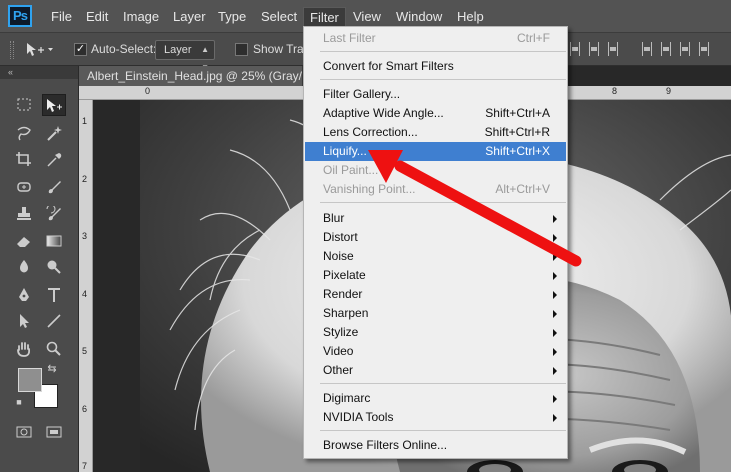 This screenshot has width=731, height=472. What do you see at coordinates (594, 49) in the screenshot?
I see `align-middle-icon` at bounding box center [594, 49].